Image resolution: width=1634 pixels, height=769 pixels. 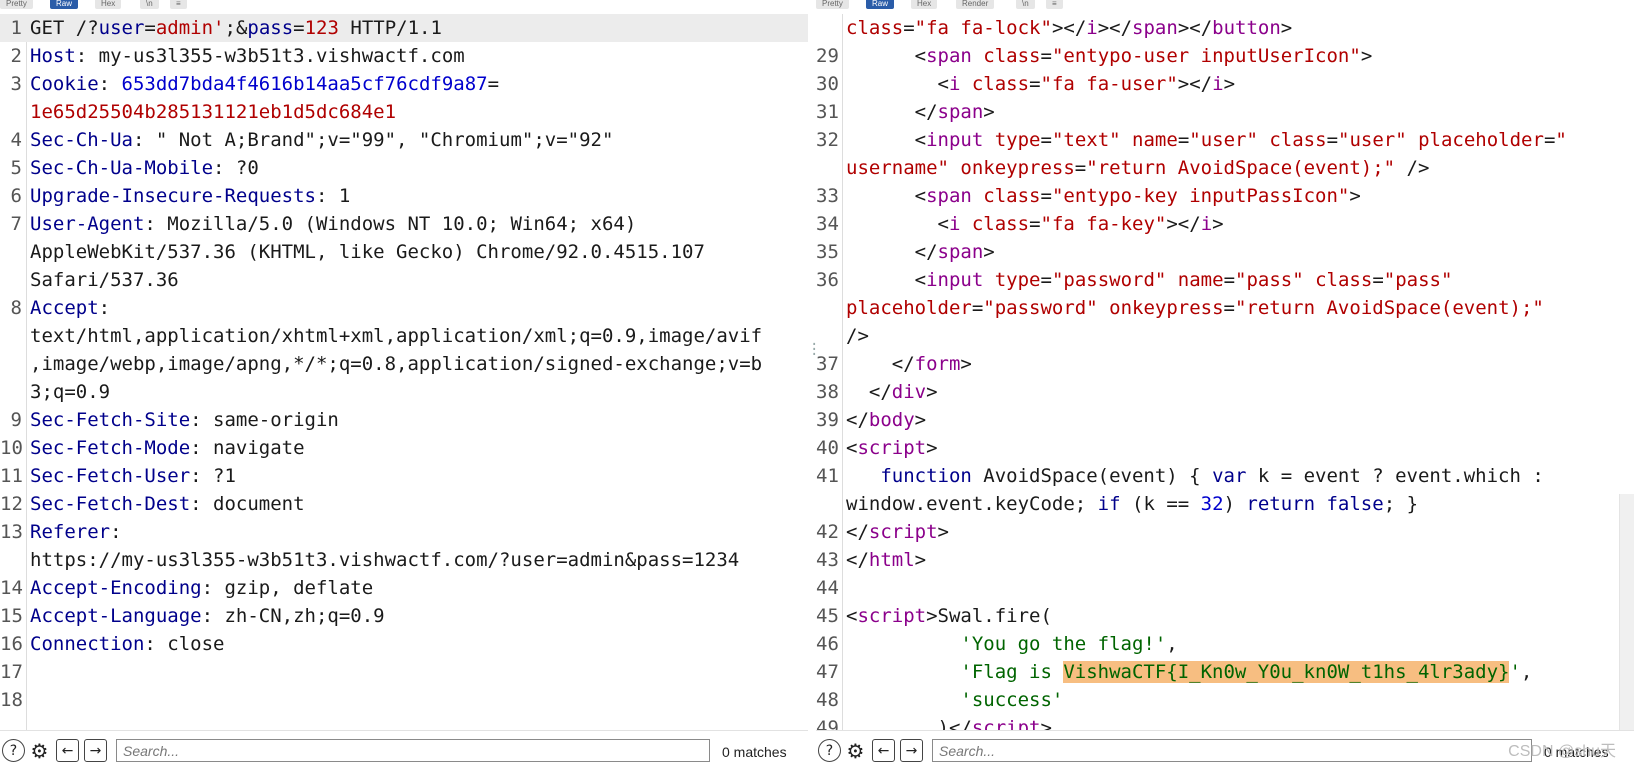 I want to click on line-number: 47, so click(x=827, y=672).